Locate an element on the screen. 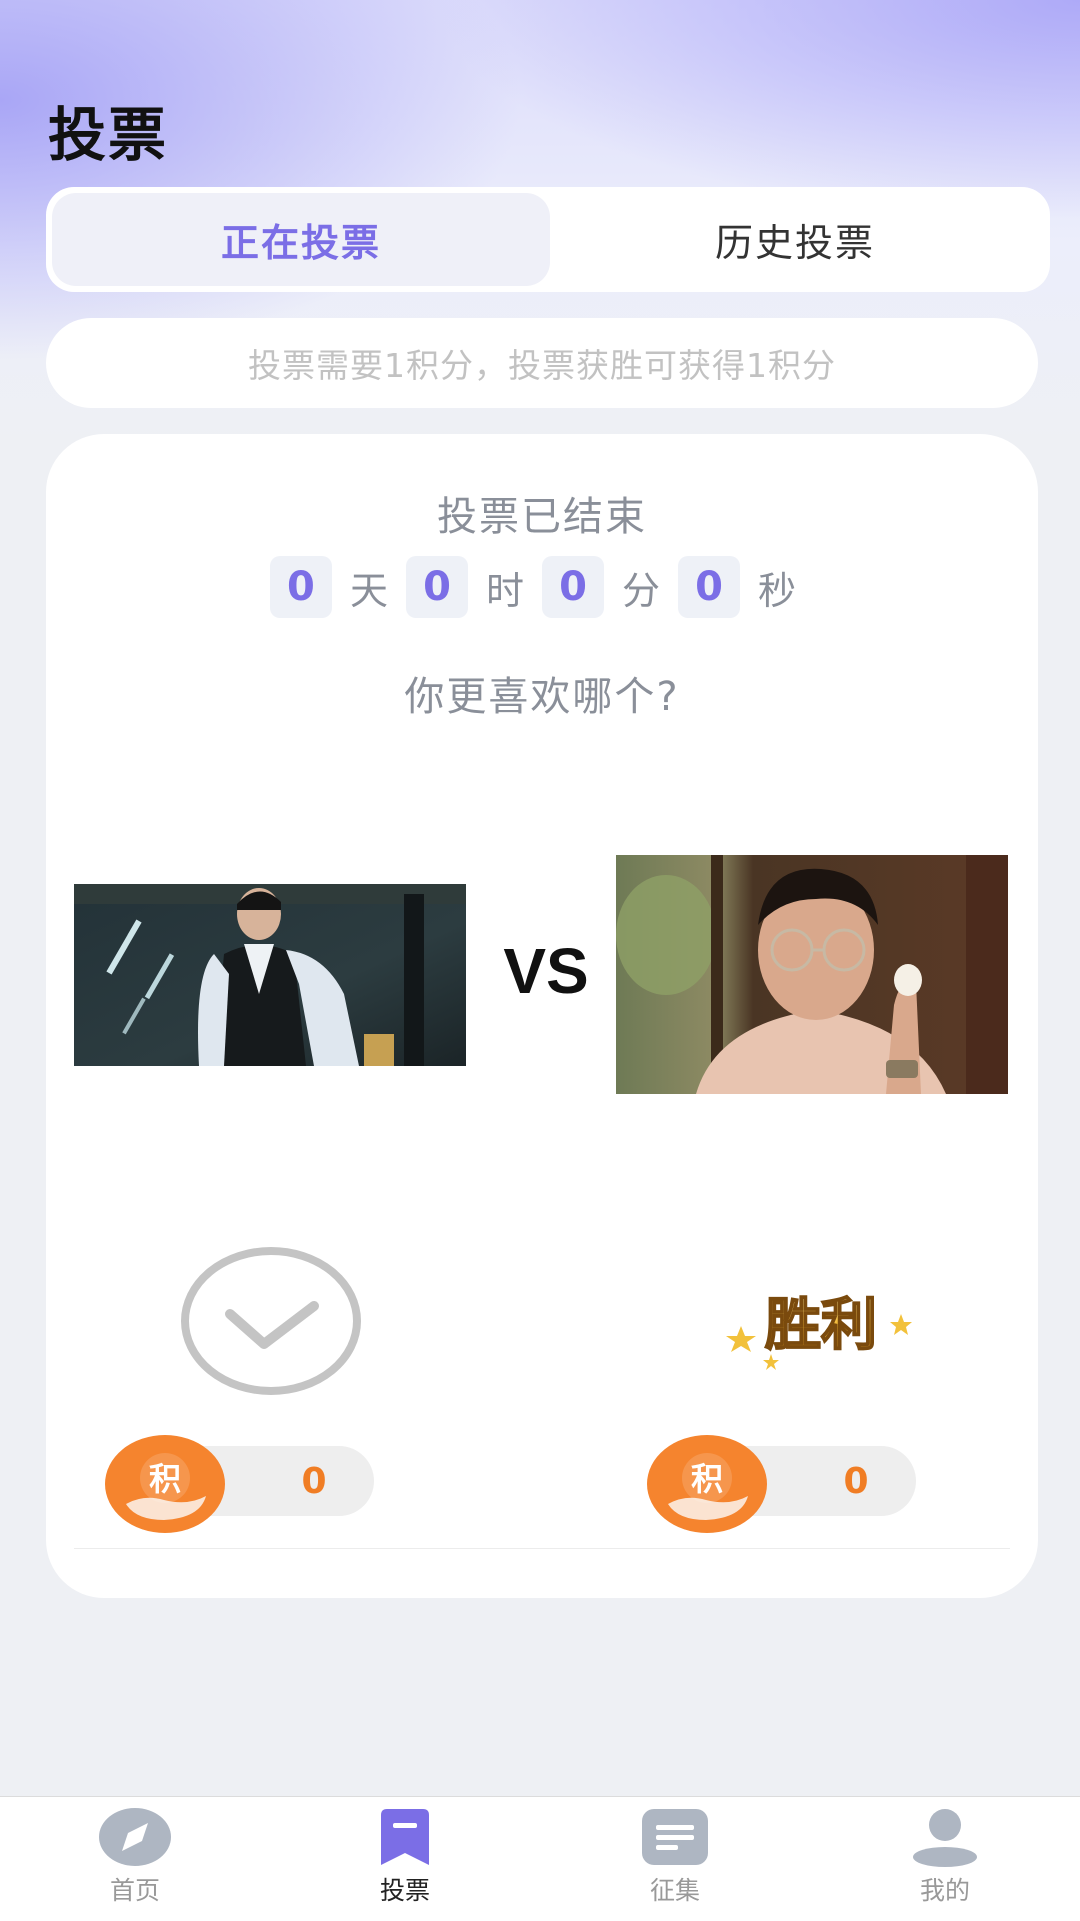  points-notice: 投票需要1积分，投票获胜可获得1积分 is located at coordinates (542, 363).